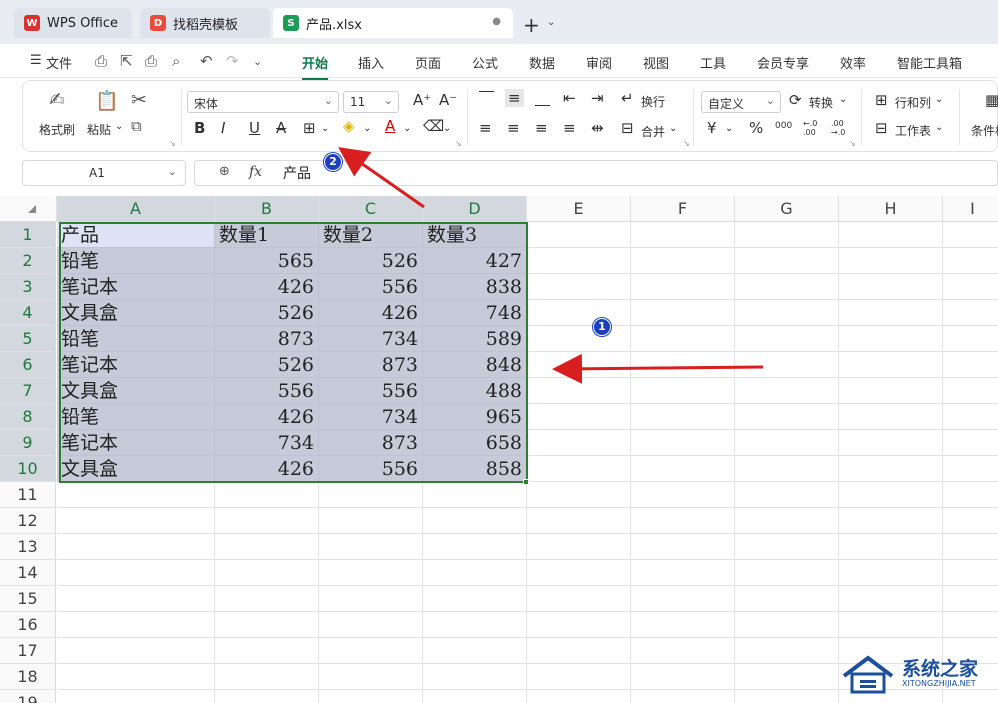  Describe the element at coordinates (551, 265) in the screenshot. I see `annotation-arrows` at that location.